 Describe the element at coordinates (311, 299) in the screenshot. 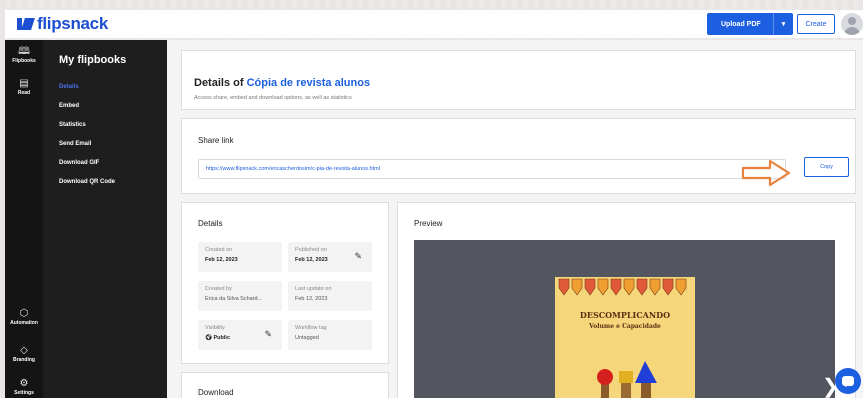

I see `last-update-value: Feb 12, 2023` at that location.